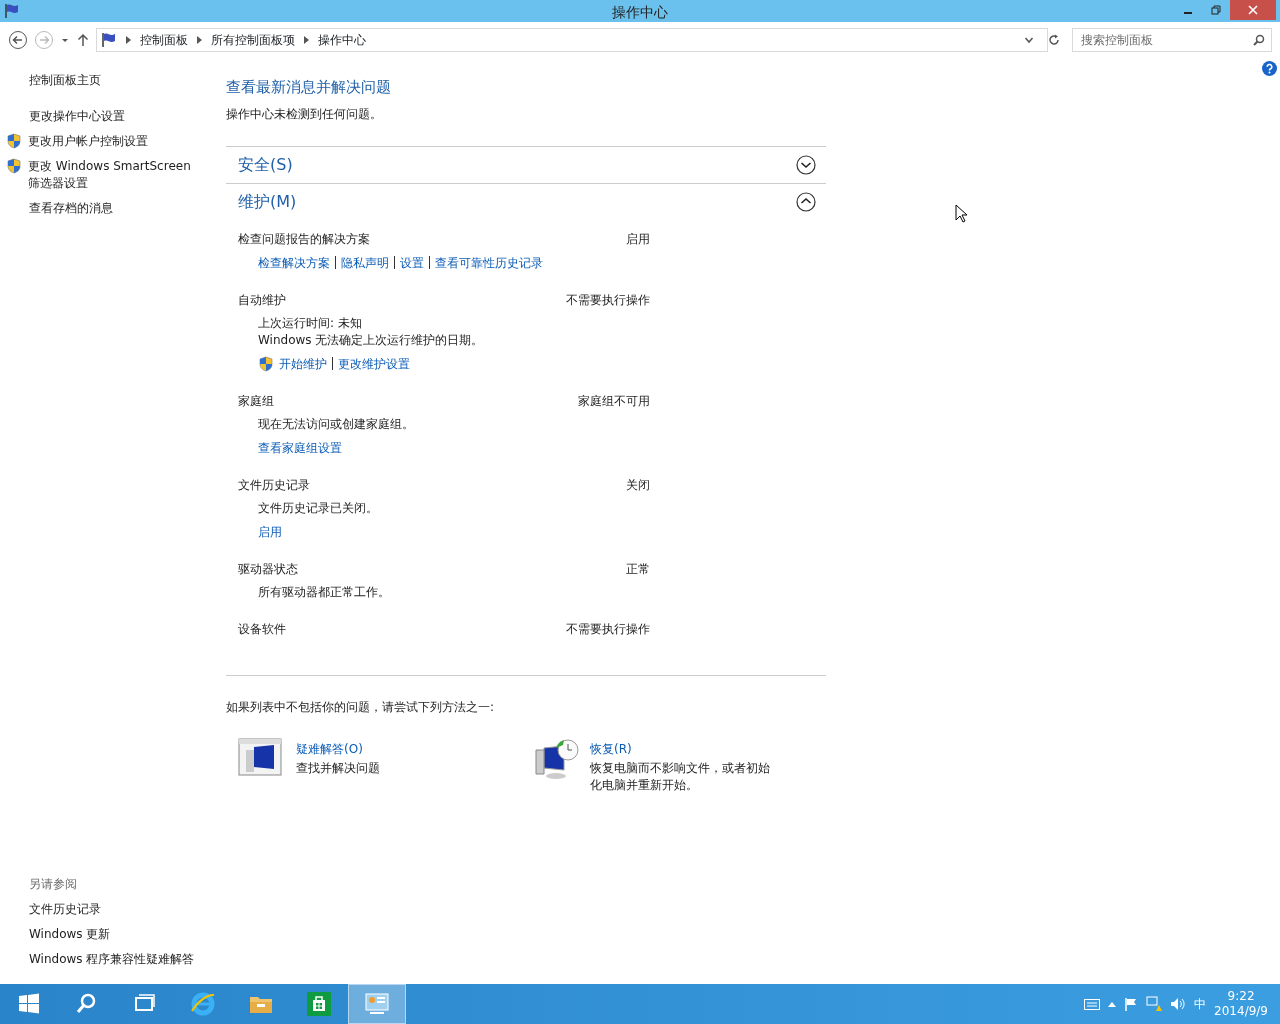 The height and width of the screenshot is (1024, 1280). What do you see at coordinates (303, 363) in the screenshot?
I see `action-link: 开始维护` at bounding box center [303, 363].